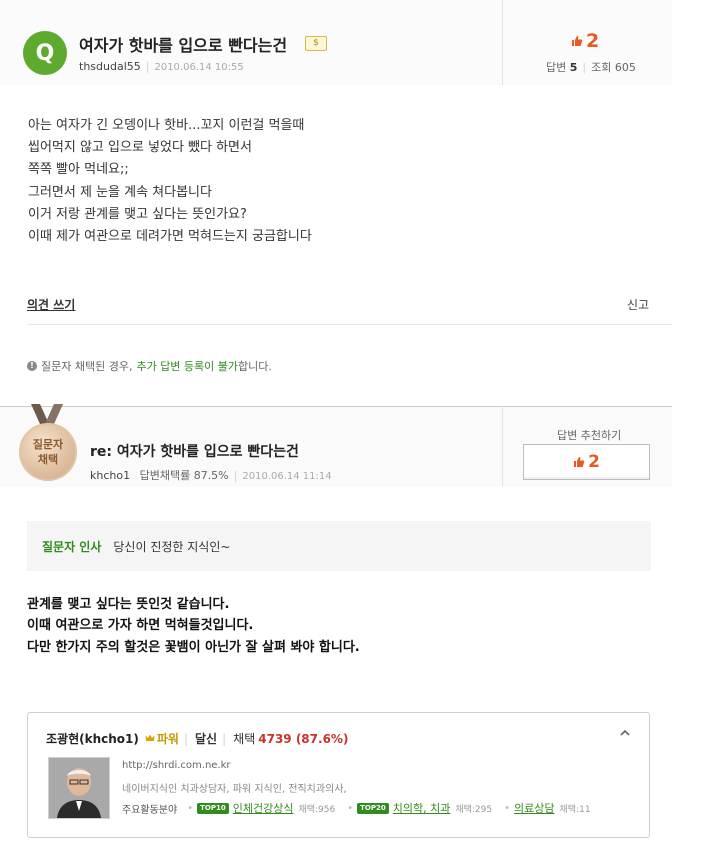 The image size is (706, 845). I want to click on notice-highlight: 추가 답변 등록이 불가, so click(187, 366).